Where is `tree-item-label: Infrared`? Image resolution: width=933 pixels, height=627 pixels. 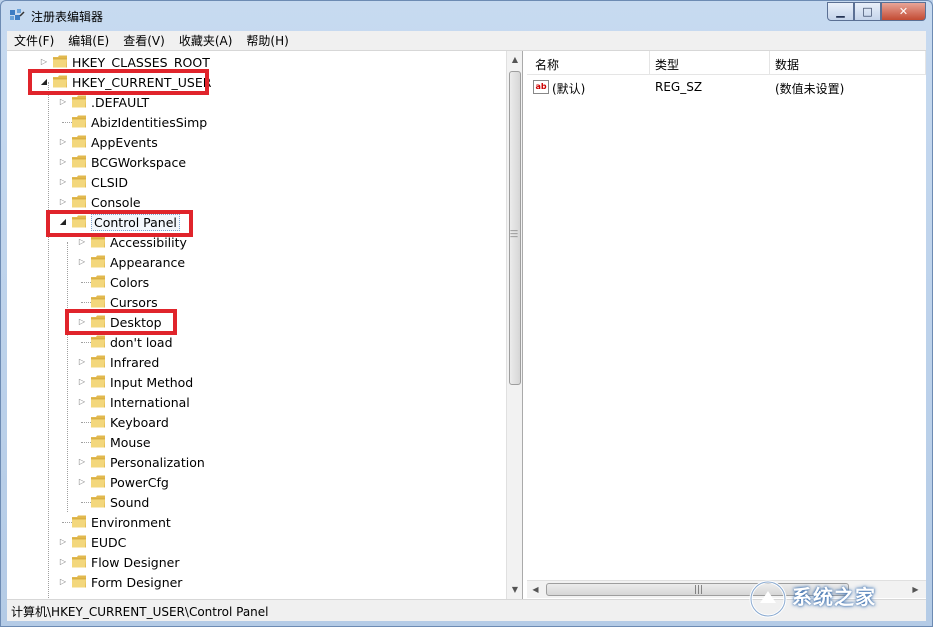
tree-item-label: Infrared is located at coordinates (135, 362).